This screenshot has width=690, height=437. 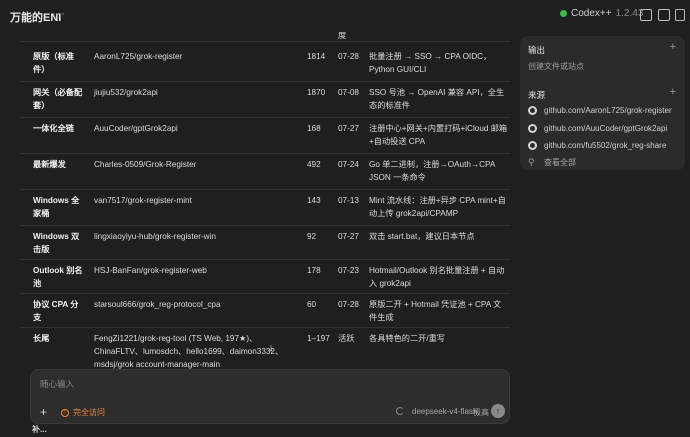 I want to click on more-icon: ···, so click(x=59, y=14).